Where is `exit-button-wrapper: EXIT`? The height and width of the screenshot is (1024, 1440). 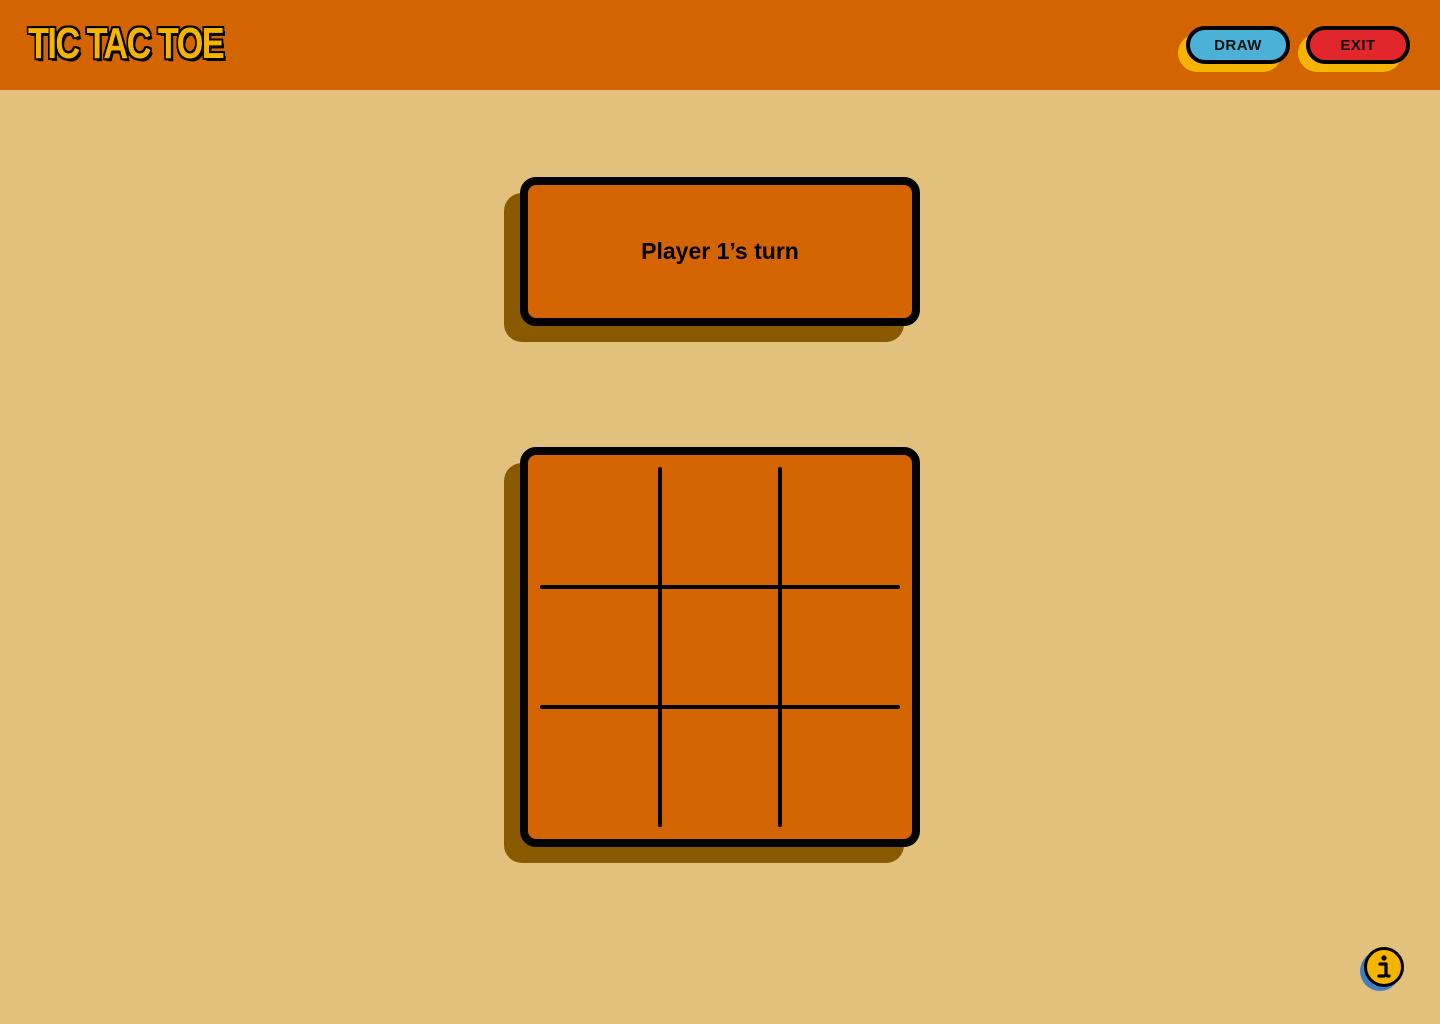 exit-button-wrapper: EXIT is located at coordinates (1354, 49).